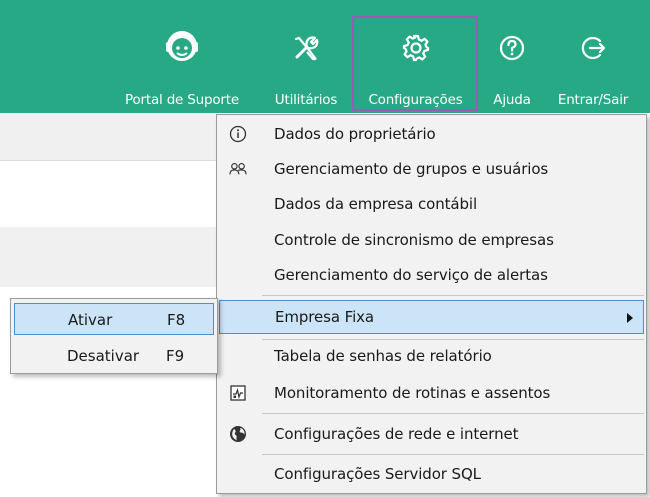 This screenshot has height=497, width=650. I want to click on background-header-strip, so click(109, 137).